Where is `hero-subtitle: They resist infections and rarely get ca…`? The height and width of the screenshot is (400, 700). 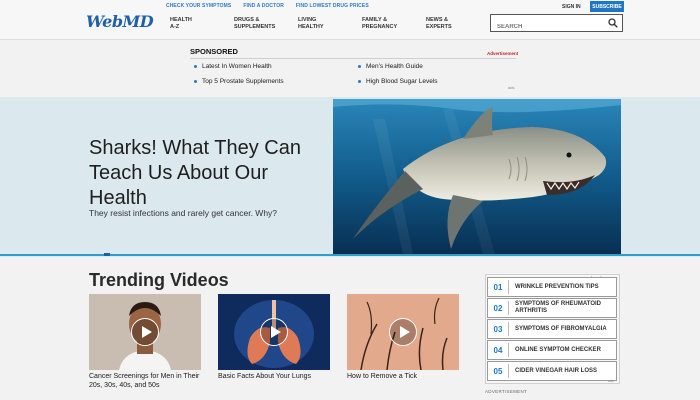
hero-subtitle: They resist infections and rarely get ca… is located at coordinates (183, 213).